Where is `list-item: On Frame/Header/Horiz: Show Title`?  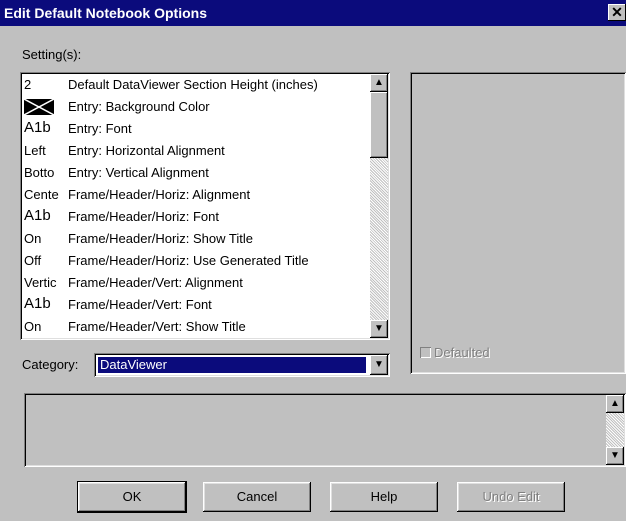 list-item: On Frame/Header/Horiz: Show Title is located at coordinates (194, 239).